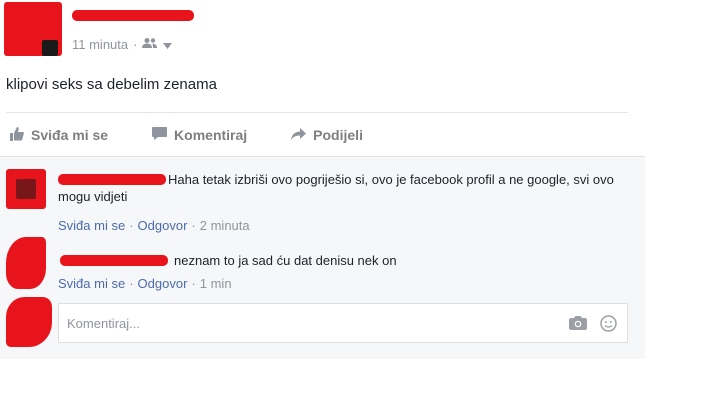 This screenshot has height=400, width=721. Describe the element at coordinates (150, 44) in the screenshot. I see `friends-icon` at that location.